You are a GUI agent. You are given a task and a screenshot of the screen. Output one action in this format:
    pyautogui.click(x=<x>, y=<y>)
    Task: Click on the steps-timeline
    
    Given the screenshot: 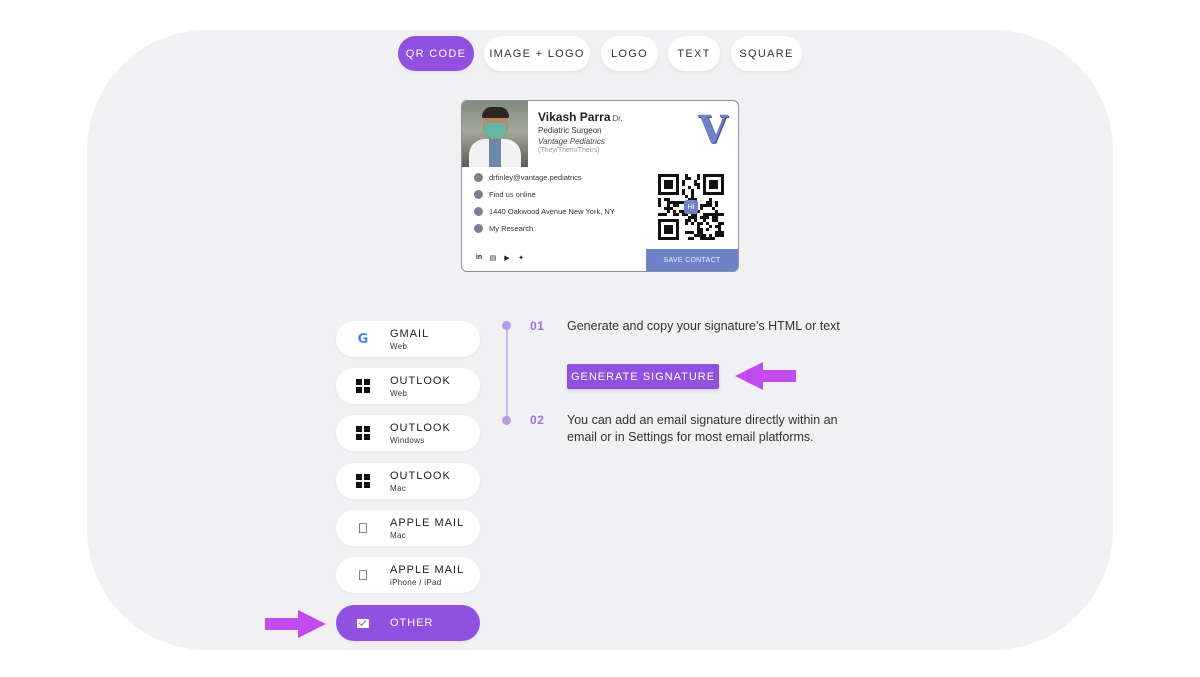 What is the action you would take?
    pyautogui.click(x=507, y=373)
    